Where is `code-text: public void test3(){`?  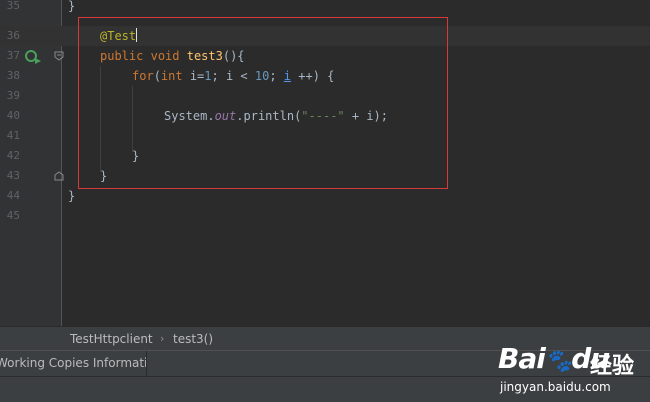
code-text: public void test3(){ is located at coordinates (172, 56).